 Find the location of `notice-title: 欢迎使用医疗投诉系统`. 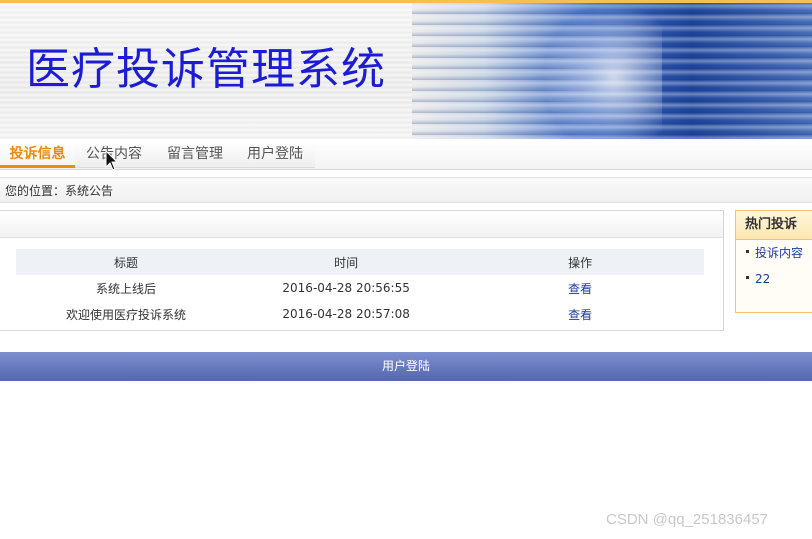

notice-title: 欢迎使用医疗投诉系统 is located at coordinates (125, 314).